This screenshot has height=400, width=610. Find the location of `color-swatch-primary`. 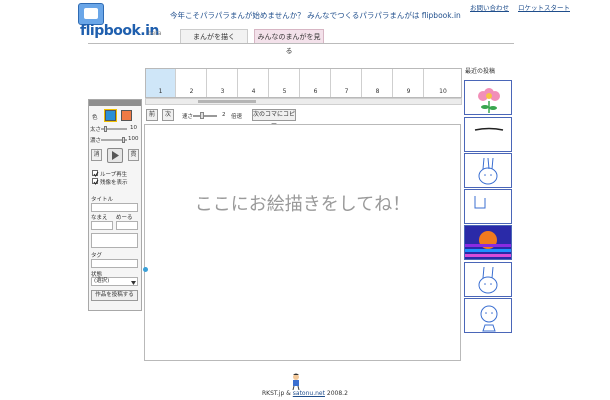

color-swatch-primary is located at coordinates (110, 115).